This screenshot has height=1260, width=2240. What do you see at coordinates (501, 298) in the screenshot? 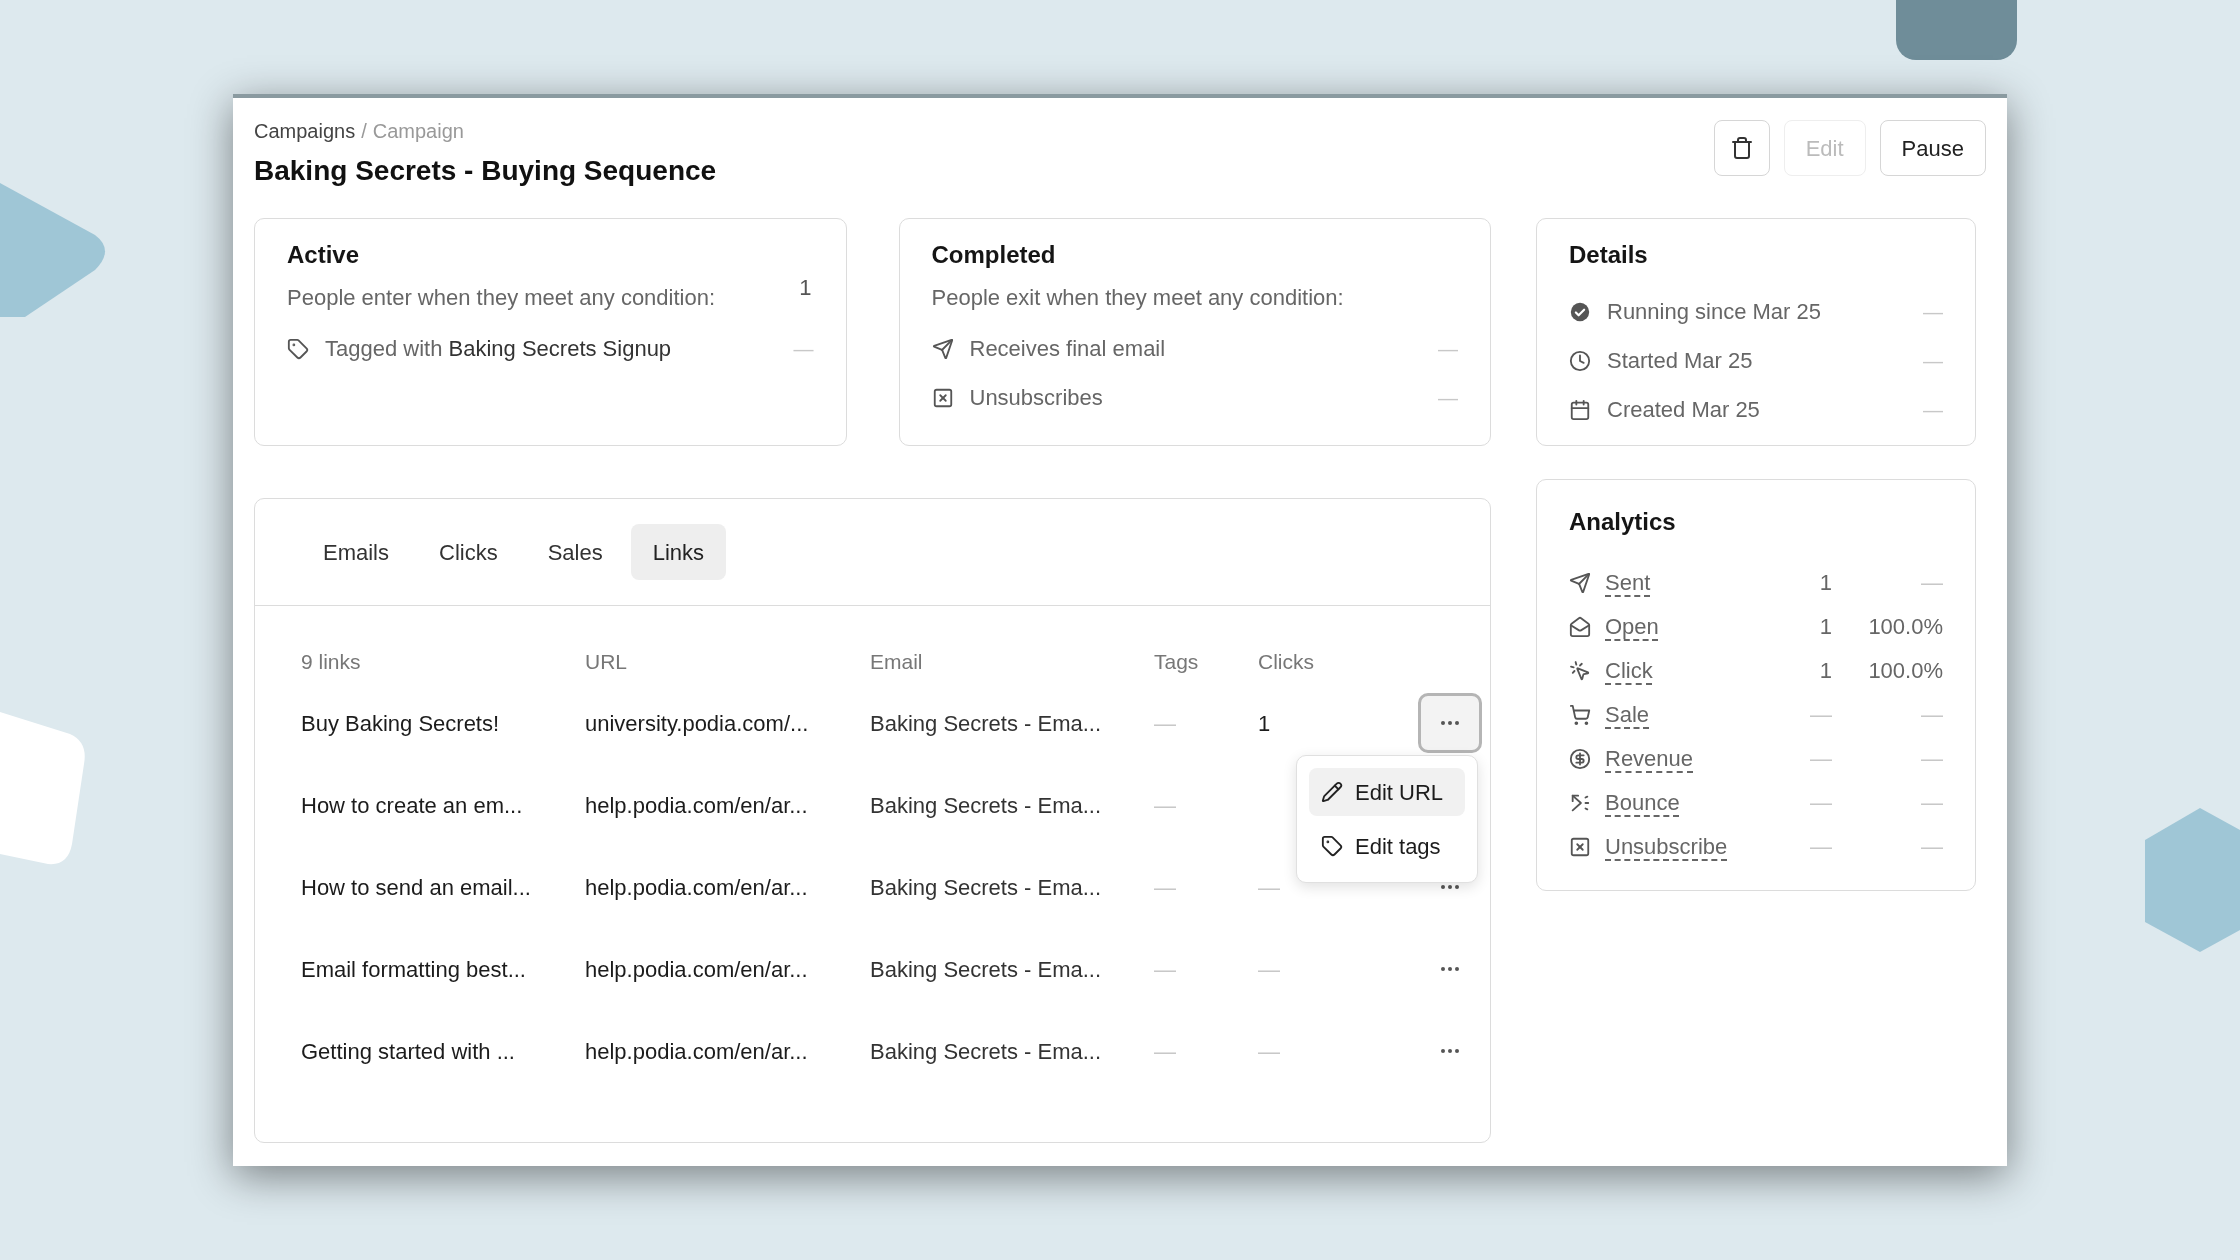
I see `card-subtitle: People enter when they meet any condition:` at bounding box center [501, 298].